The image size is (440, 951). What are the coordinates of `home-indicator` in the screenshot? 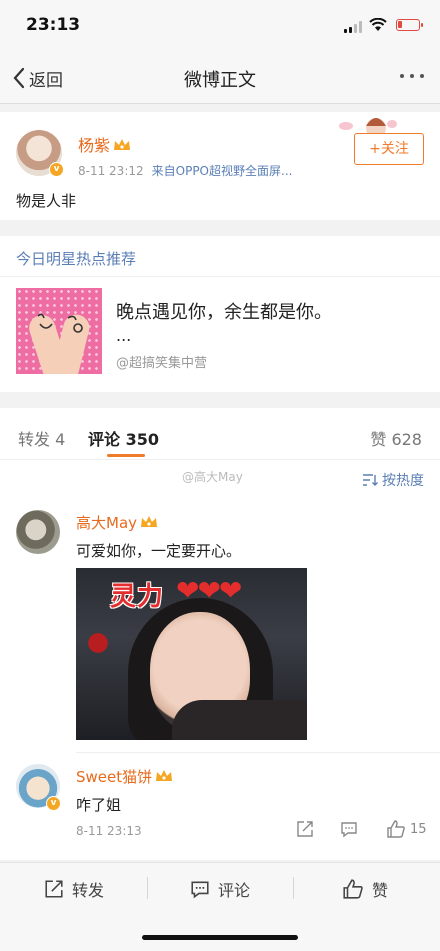 It's located at (220, 937).